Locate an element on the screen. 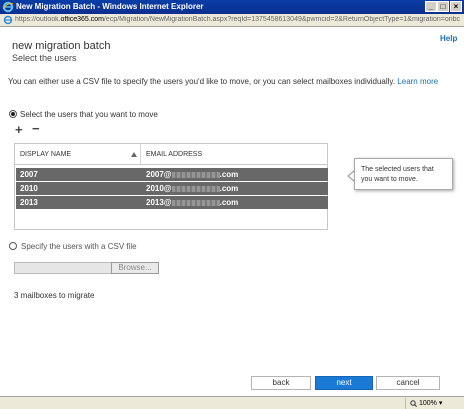  internet-explorer-icon is located at coordinates (8, 7).